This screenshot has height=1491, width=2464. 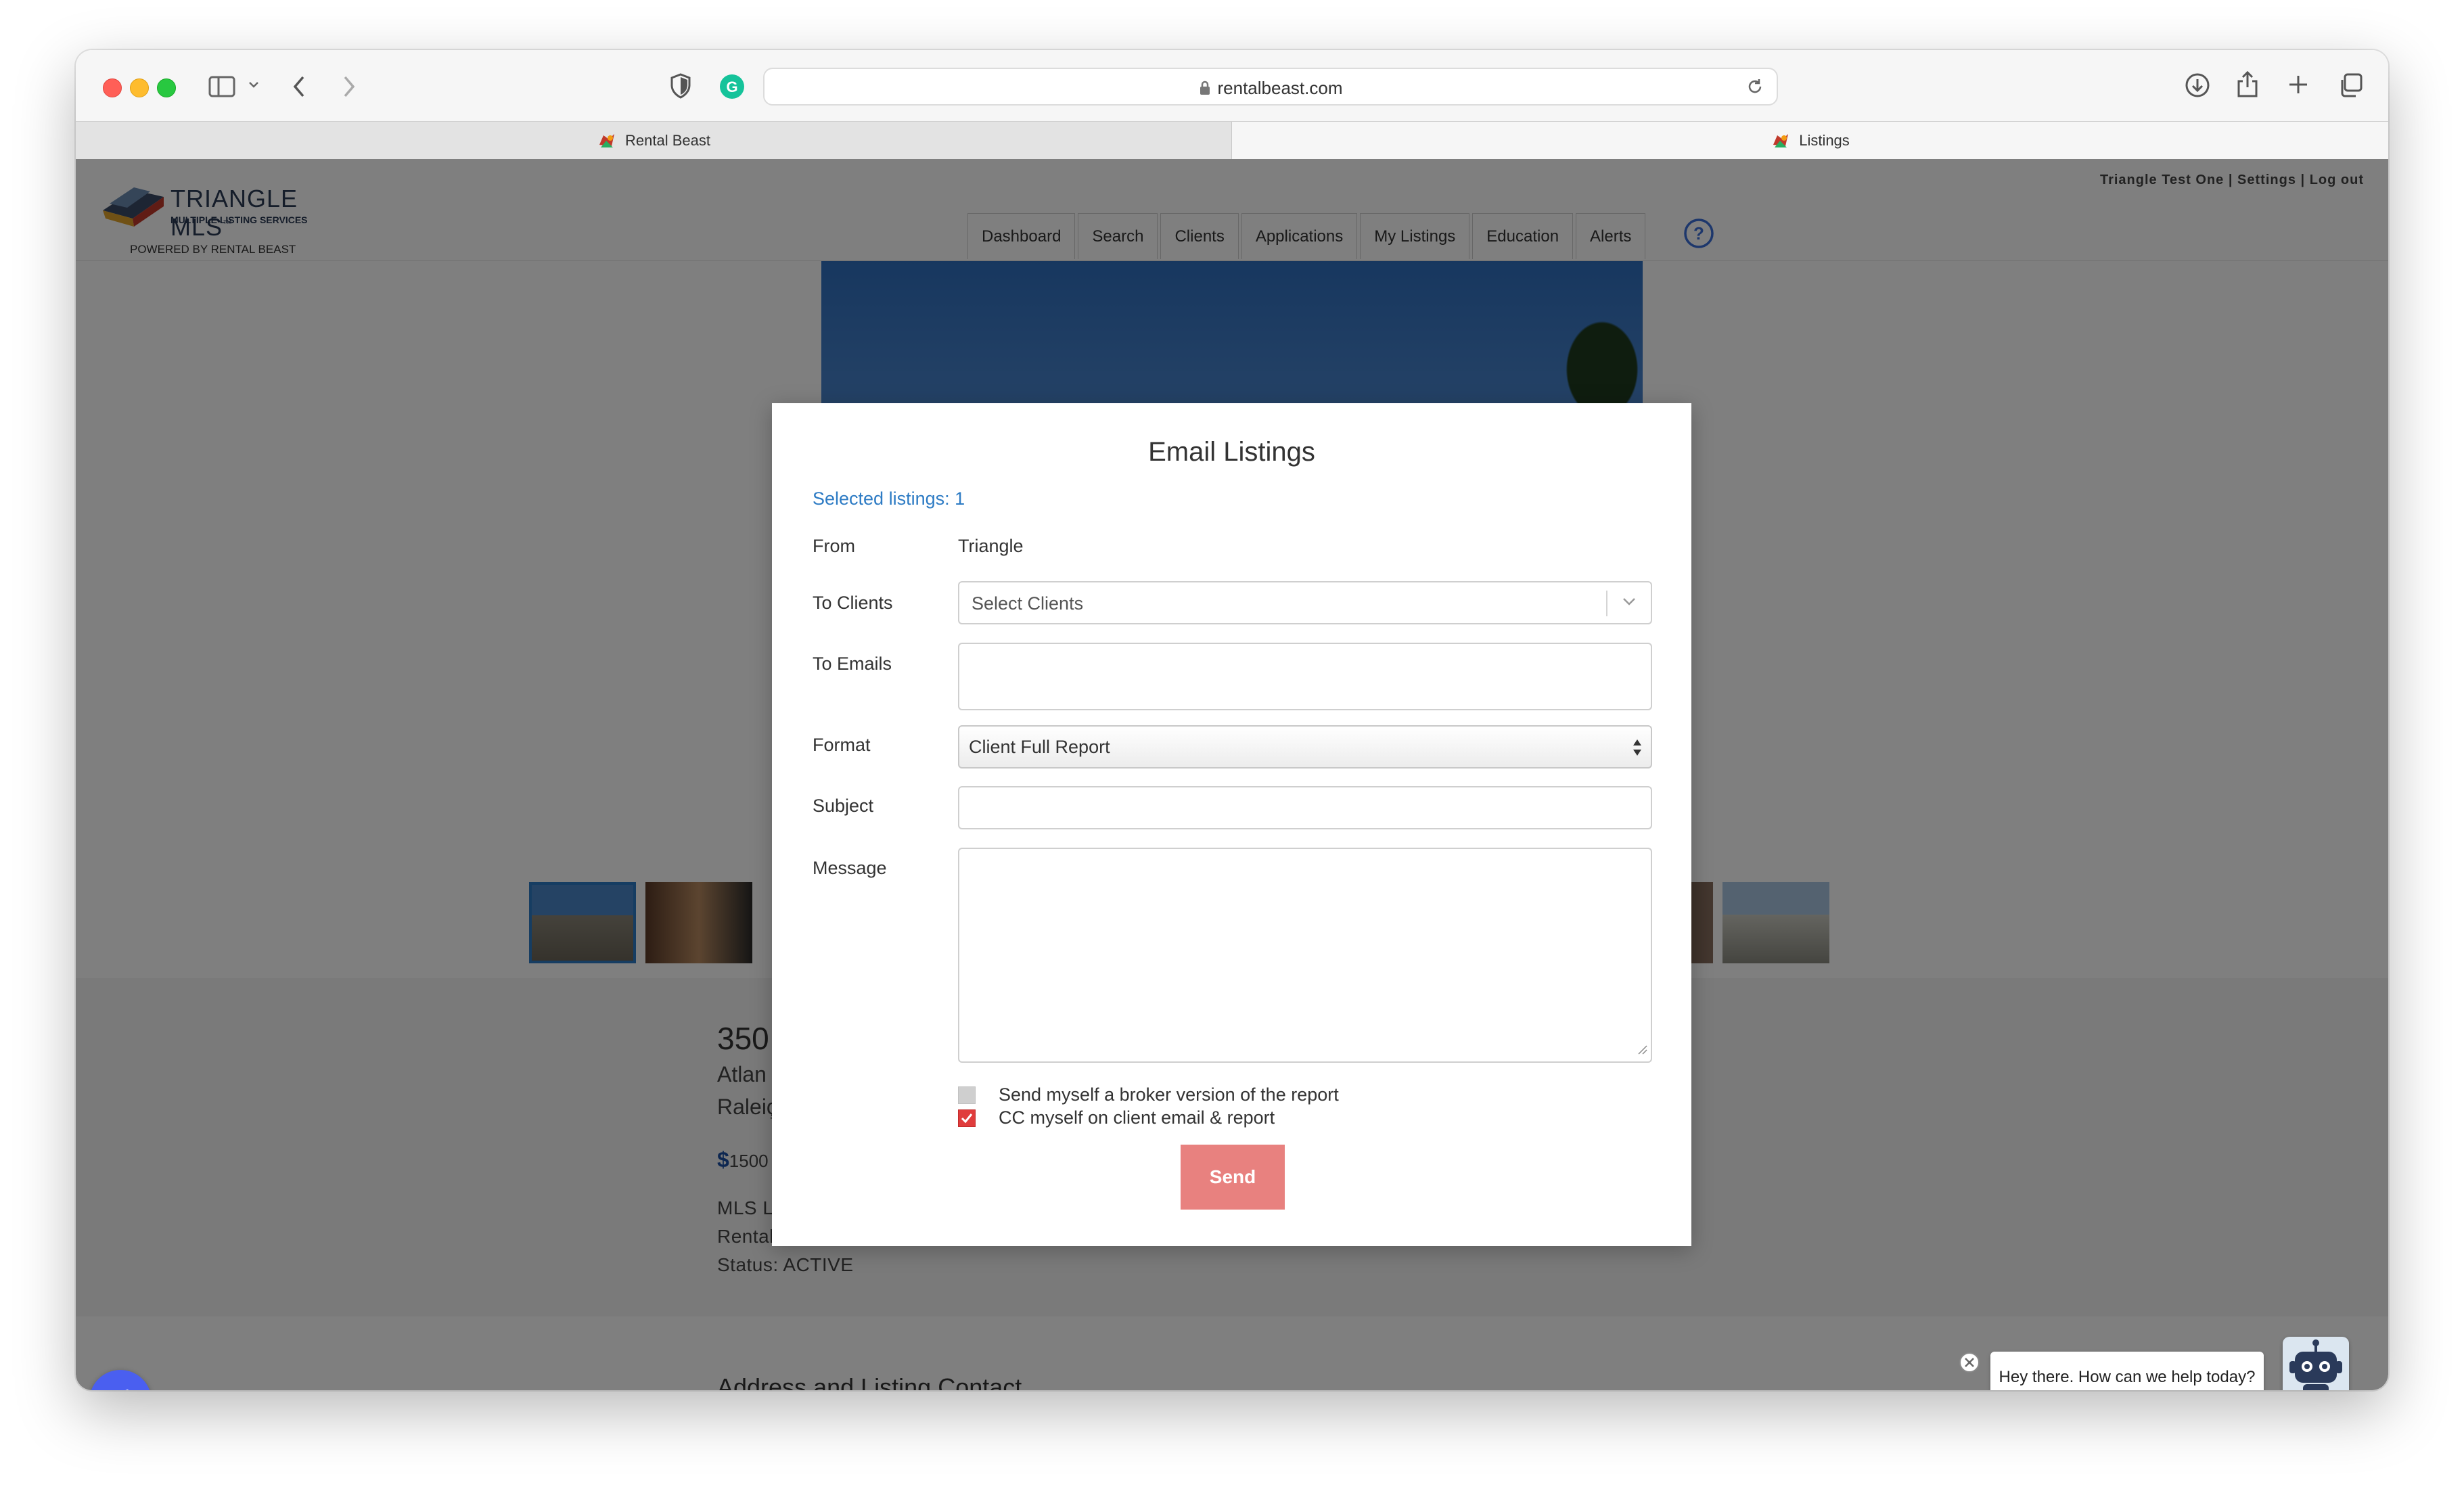 What do you see at coordinates (889, 498) in the screenshot?
I see `selected-listings-count: Selected listings: 1` at bounding box center [889, 498].